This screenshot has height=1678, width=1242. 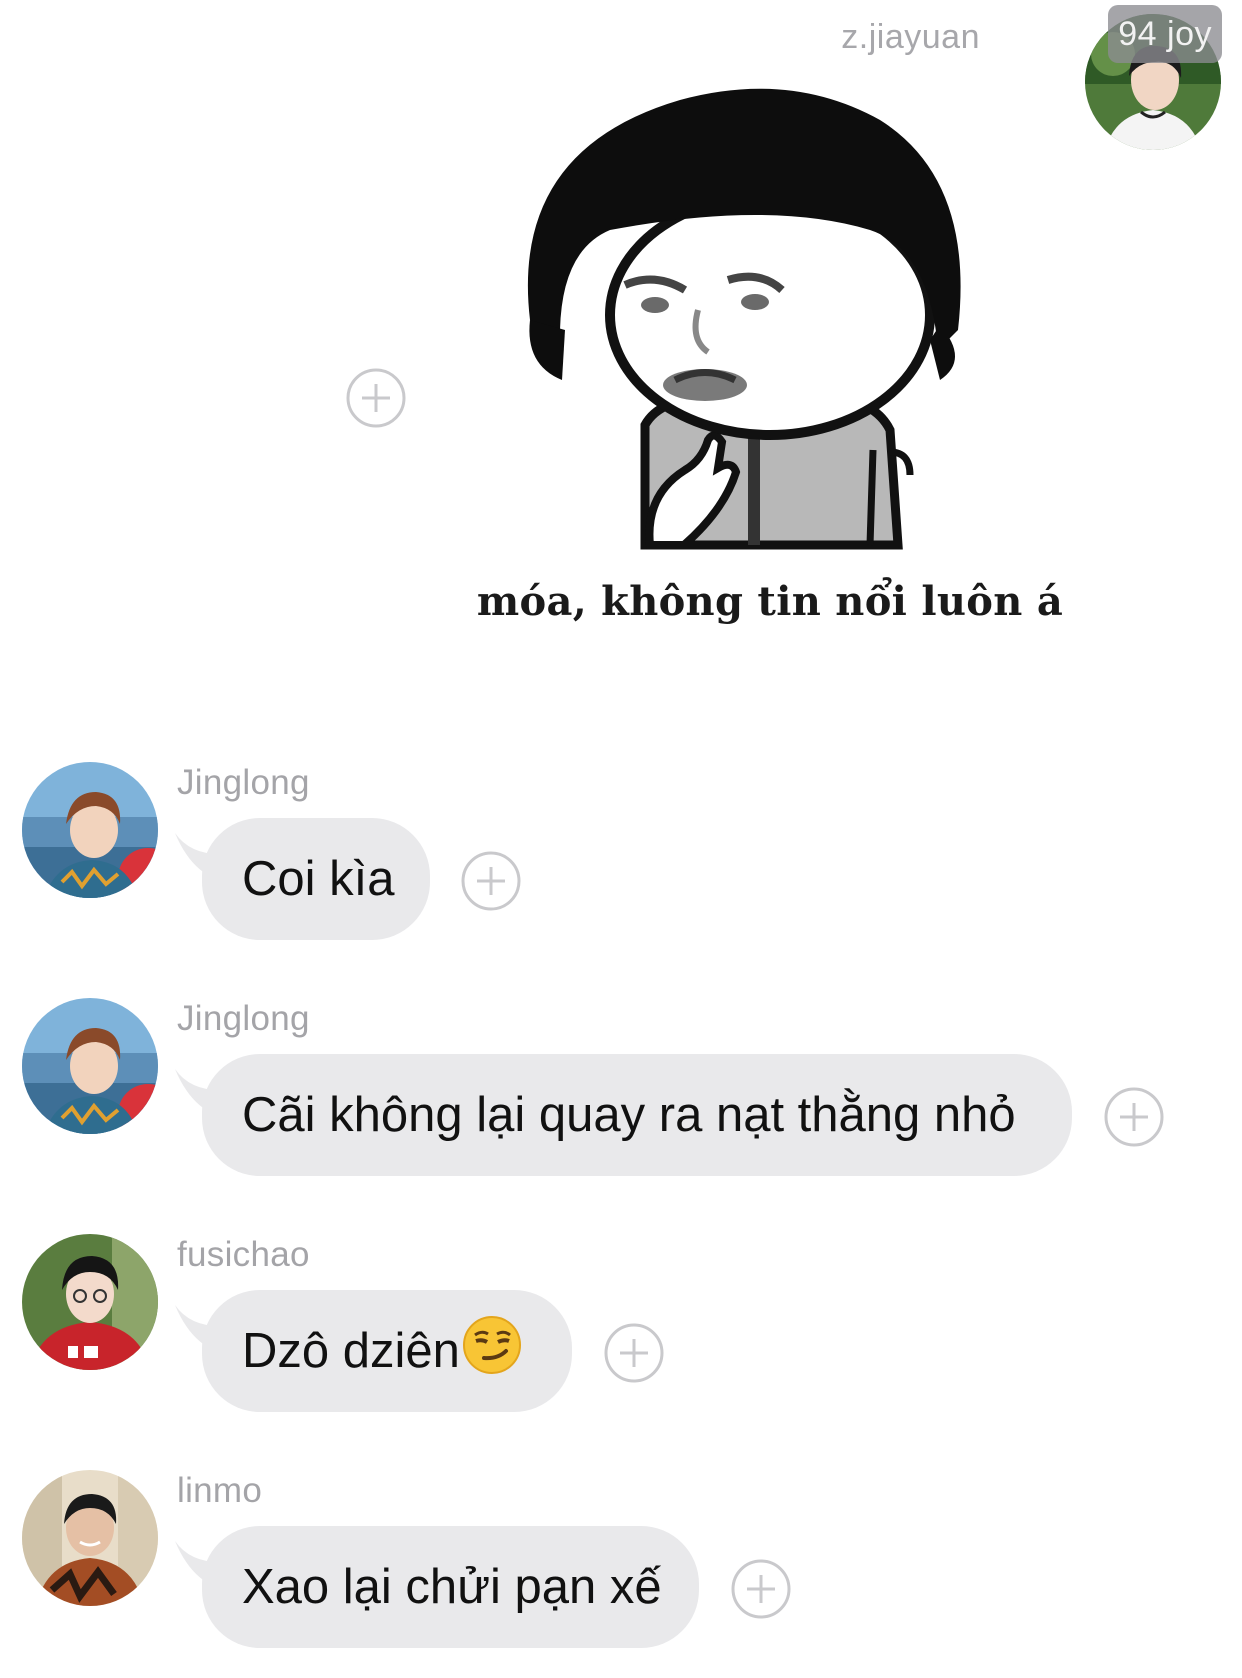 I want to click on level-badge: 94 joy, so click(x=1165, y=34).